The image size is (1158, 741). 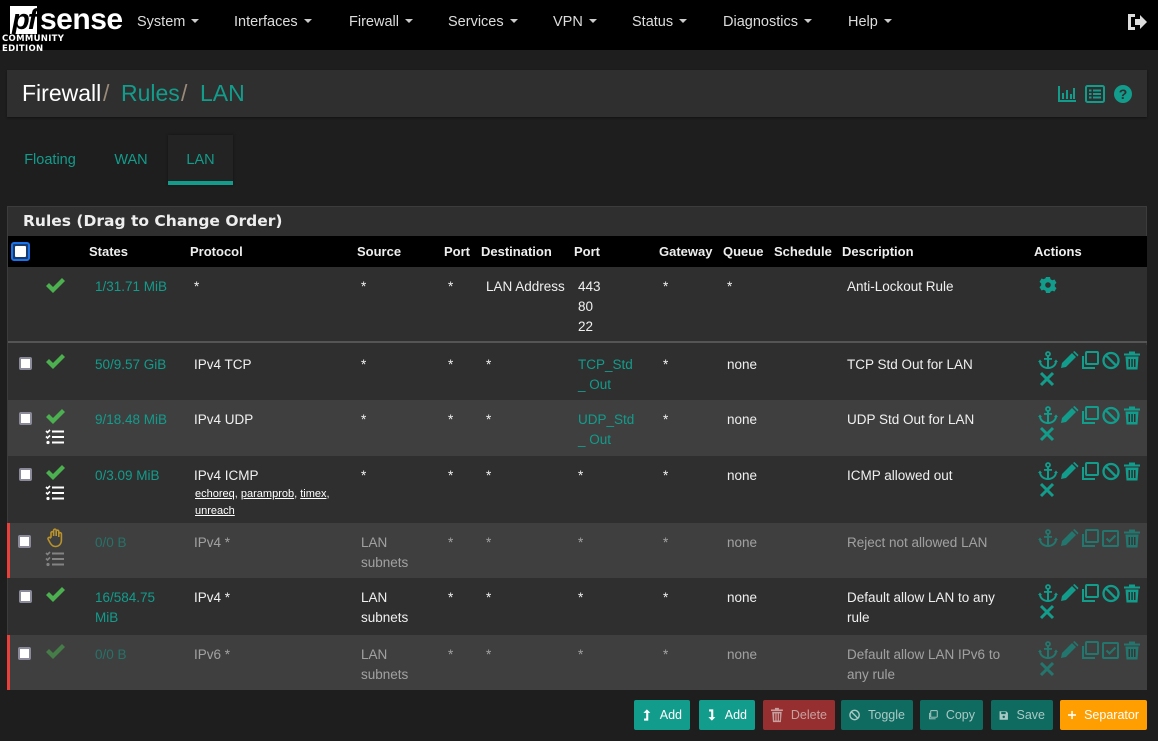 What do you see at coordinates (1123, 94) in the screenshot?
I see `help-icon: ?` at bounding box center [1123, 94].